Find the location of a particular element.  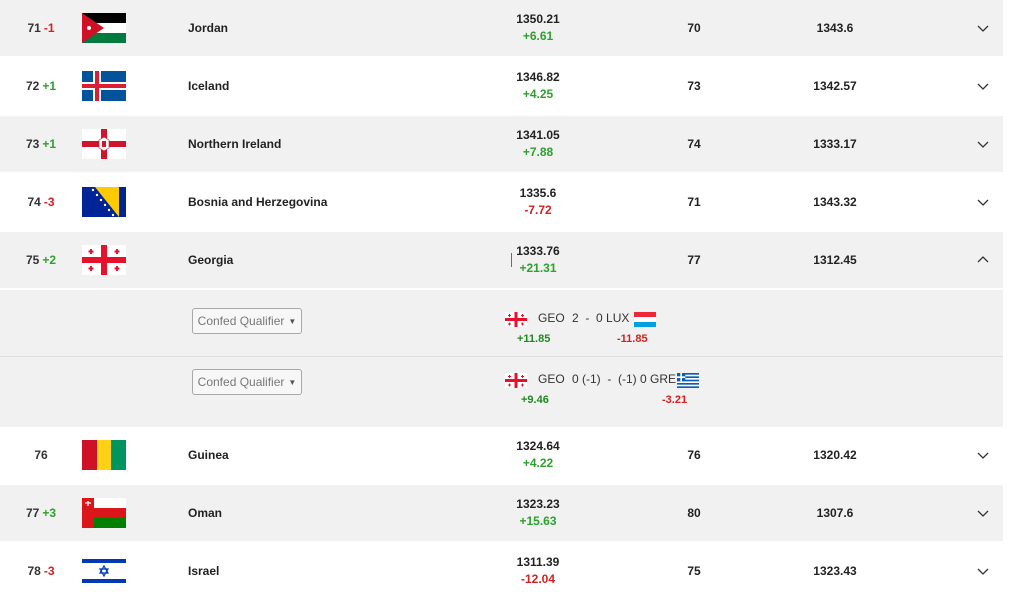

country-name: Oman is located at coordinates (308, 513).